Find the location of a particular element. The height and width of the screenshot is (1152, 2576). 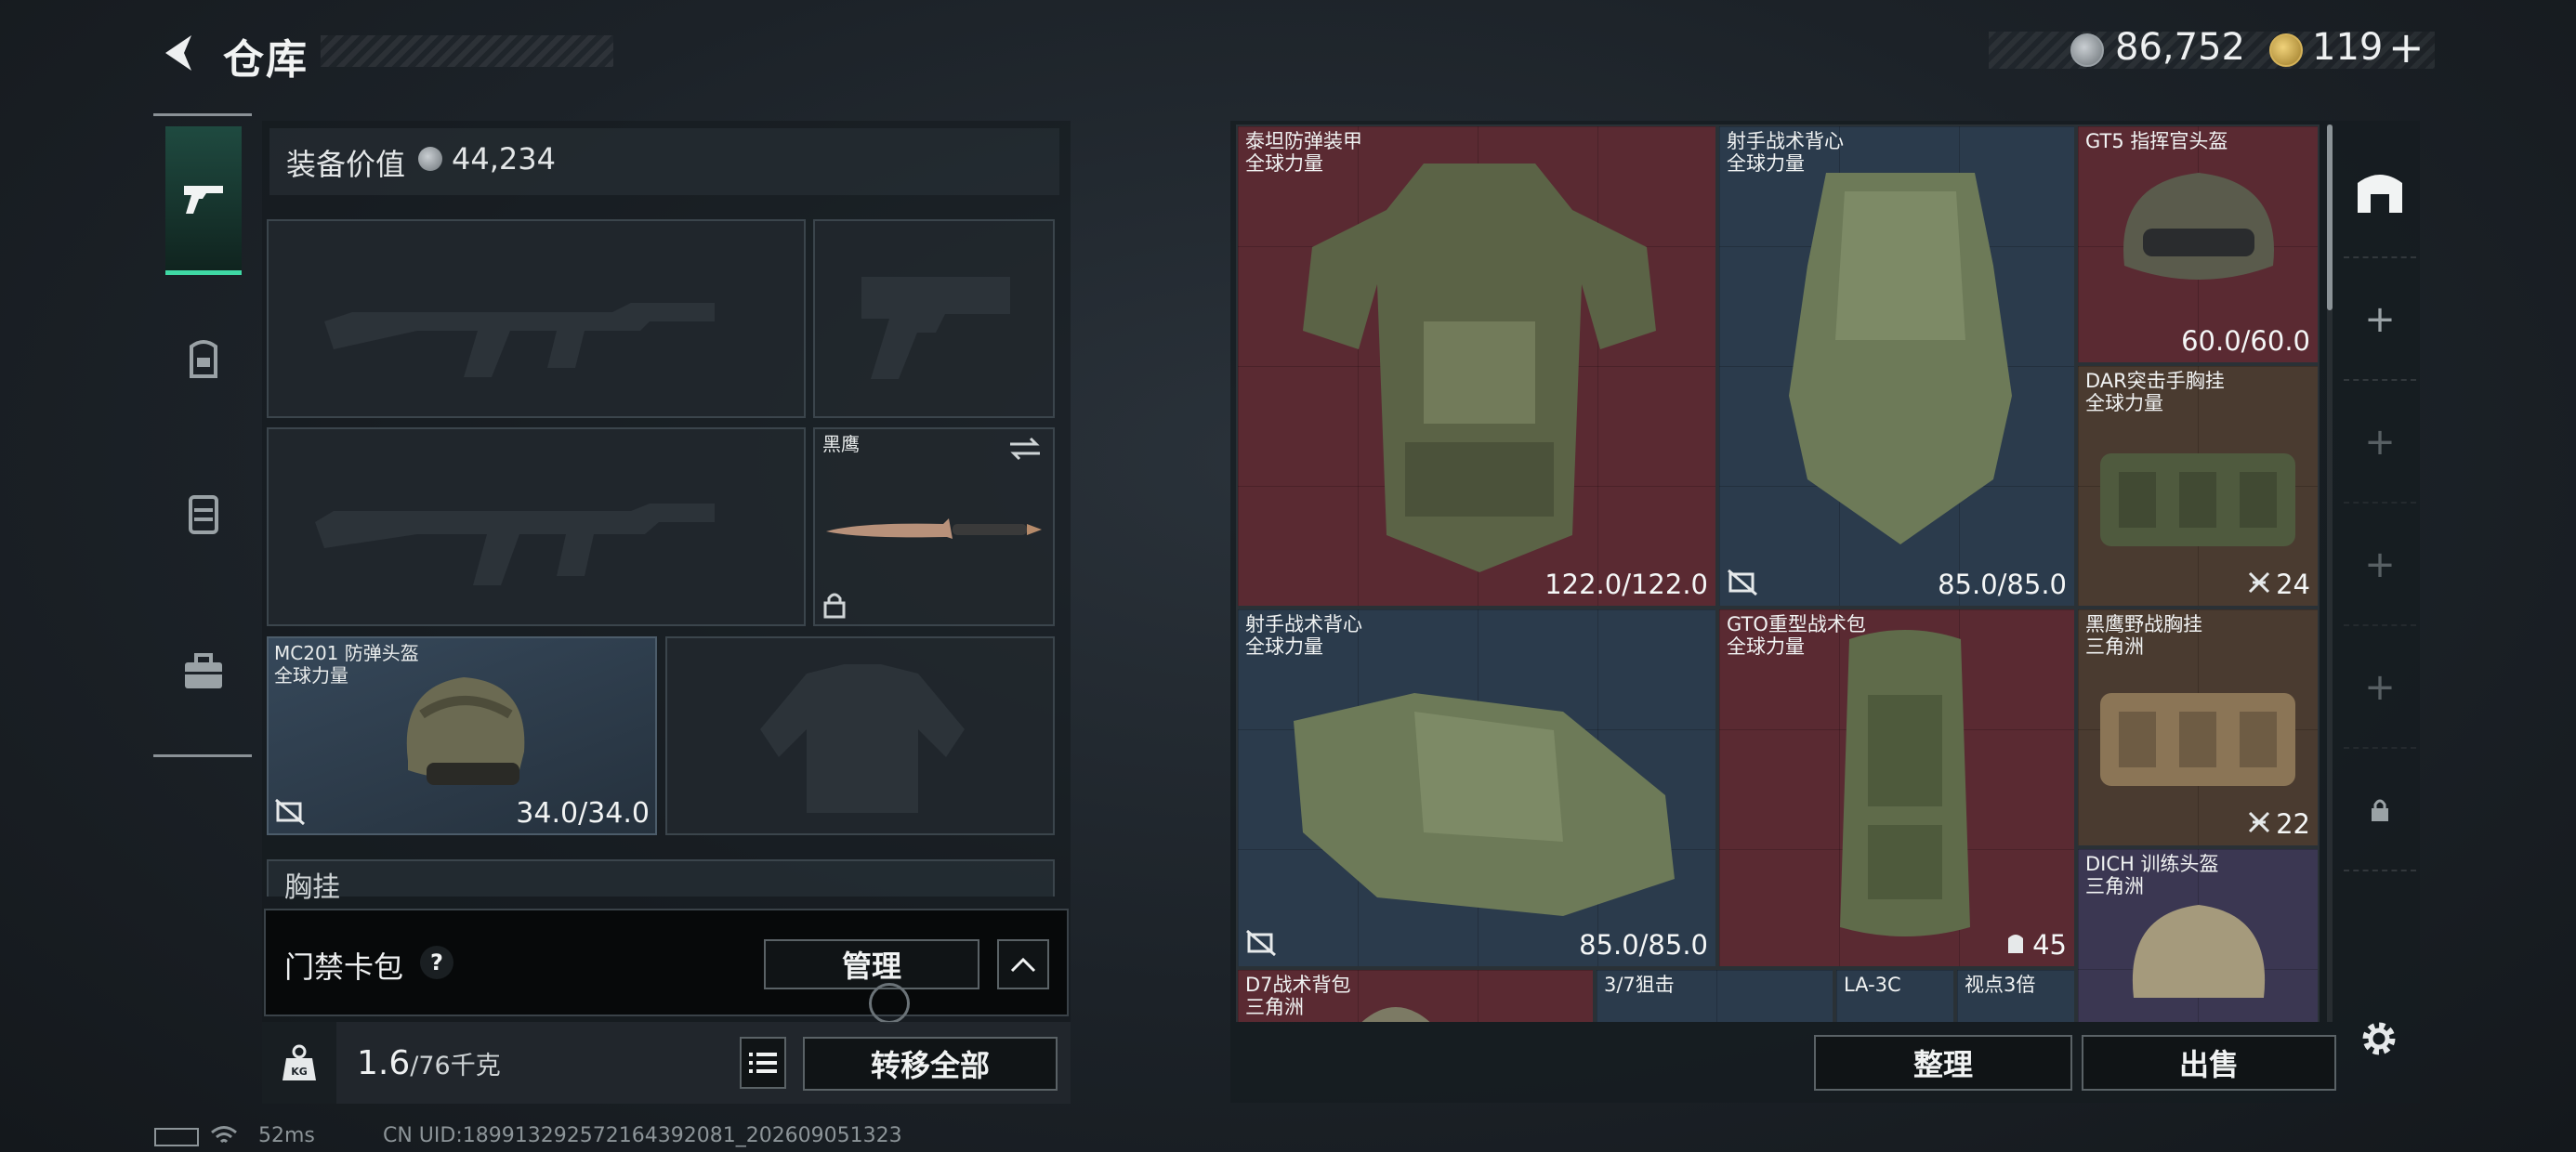

svg-text: KG is located at coordinates (299, 1072).